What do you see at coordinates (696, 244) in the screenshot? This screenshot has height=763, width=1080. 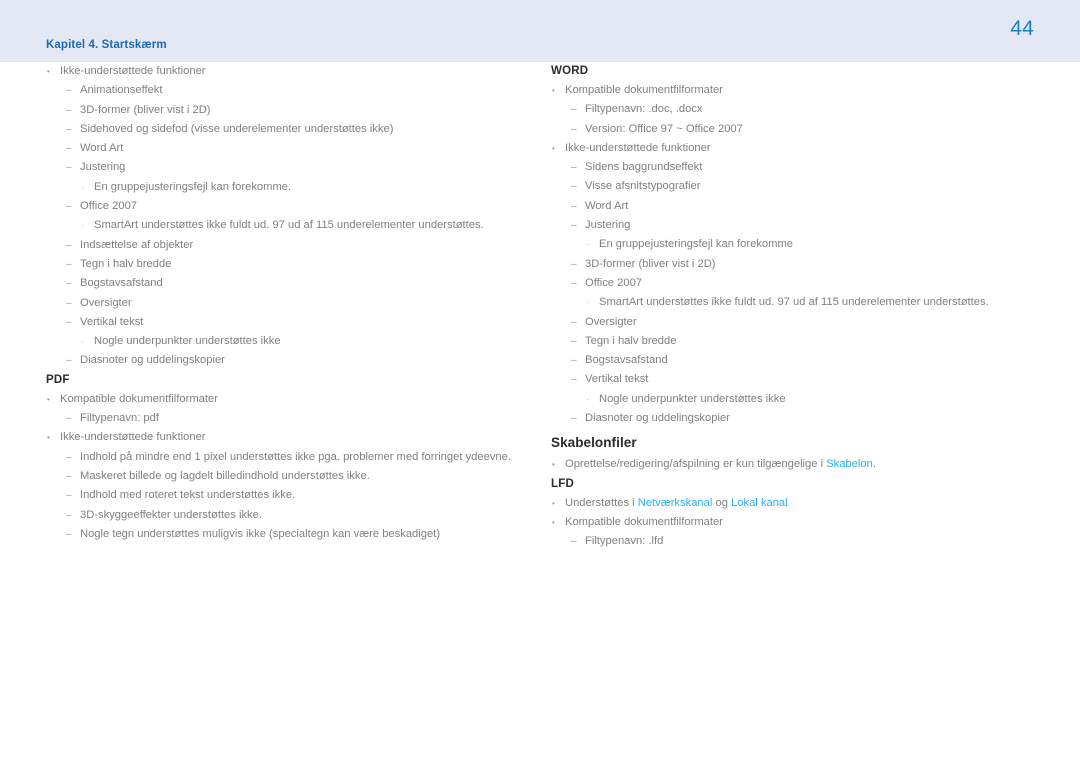 I see `list-item-text: En gruppejusteringsfejl kan forekomme` at bounding box center [696, 244].